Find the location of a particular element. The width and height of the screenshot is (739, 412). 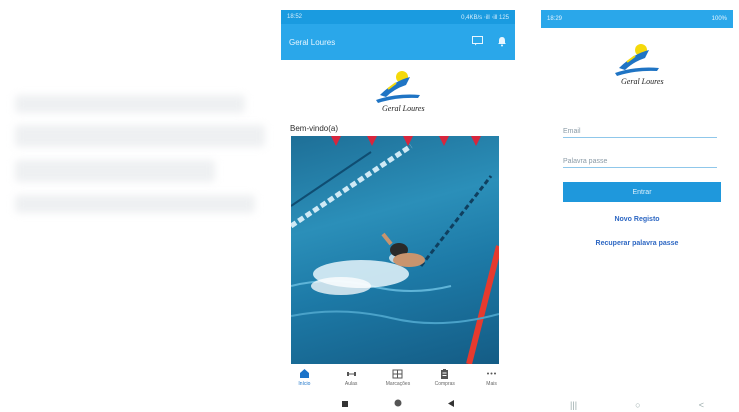

register-link: Novo Registo is located at coordinates (637, 219).